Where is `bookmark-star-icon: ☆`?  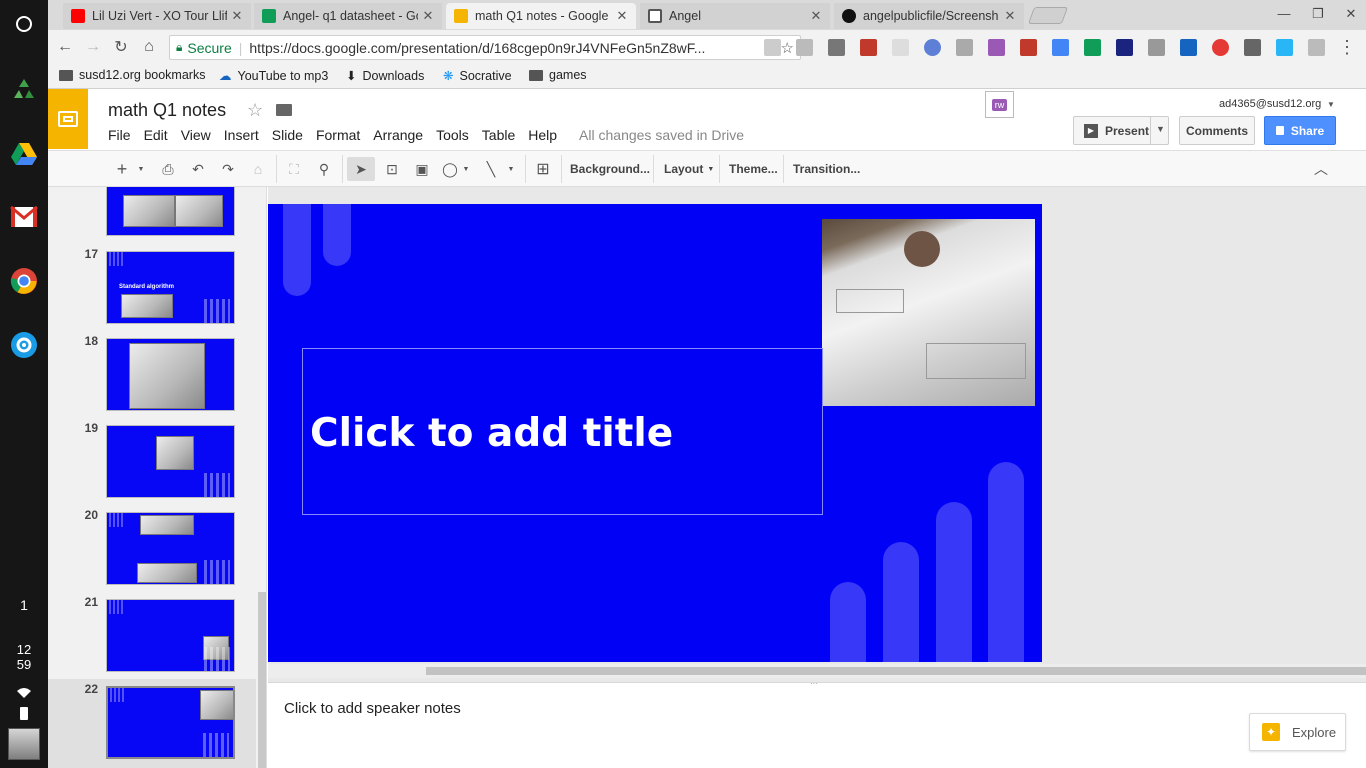 bookmark-star-icon: ☆ is located at coordinates (787, 48).